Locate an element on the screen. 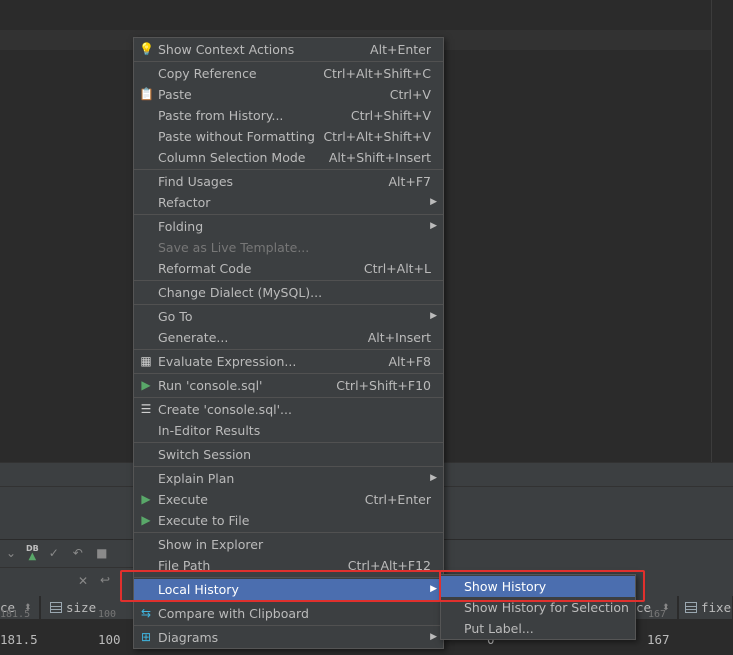  chevron-down-icon: ⌄ is located at coordinates (11, 553).